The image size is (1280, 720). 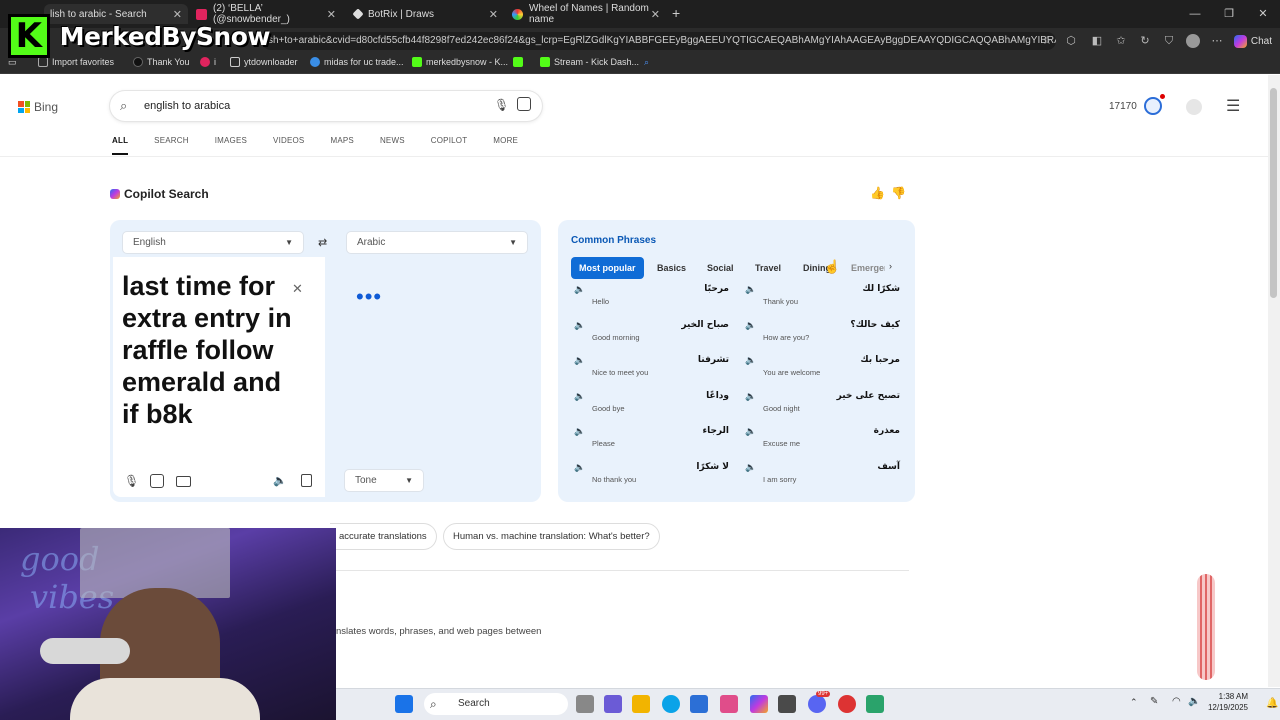 What do you see at coordinates (288, 145) in the screenshot?
I see `tab-videos: VIDEOS` at bounding box center [288, 145].